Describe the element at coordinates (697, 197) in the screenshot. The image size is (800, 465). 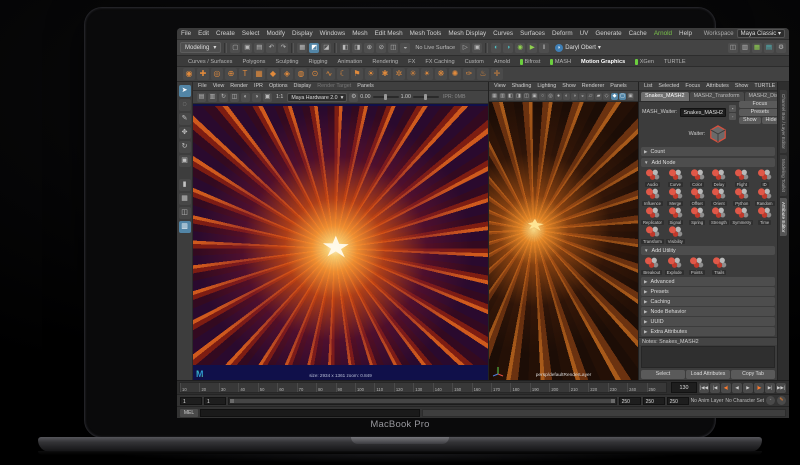
I see `mash-node-button: Offset` at that location.